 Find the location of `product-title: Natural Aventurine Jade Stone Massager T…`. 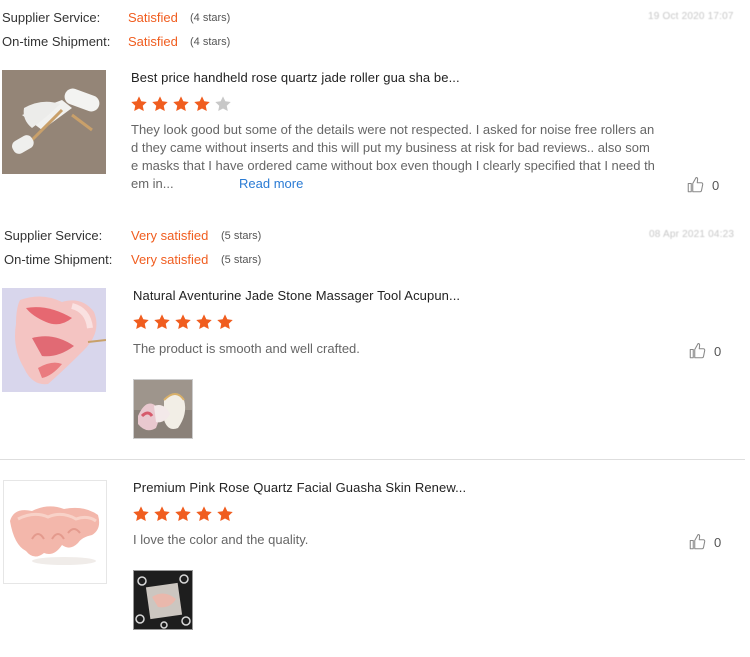

product-title: Natural Aventurine Jade Stone Massager T… is located at coordinates (296, 295).